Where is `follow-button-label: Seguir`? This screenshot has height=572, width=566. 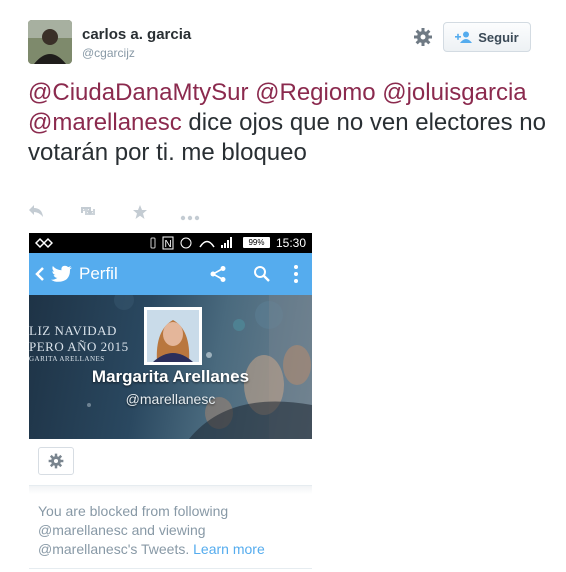 follow-button-label: Seguir is located at coordinates (498, 37).